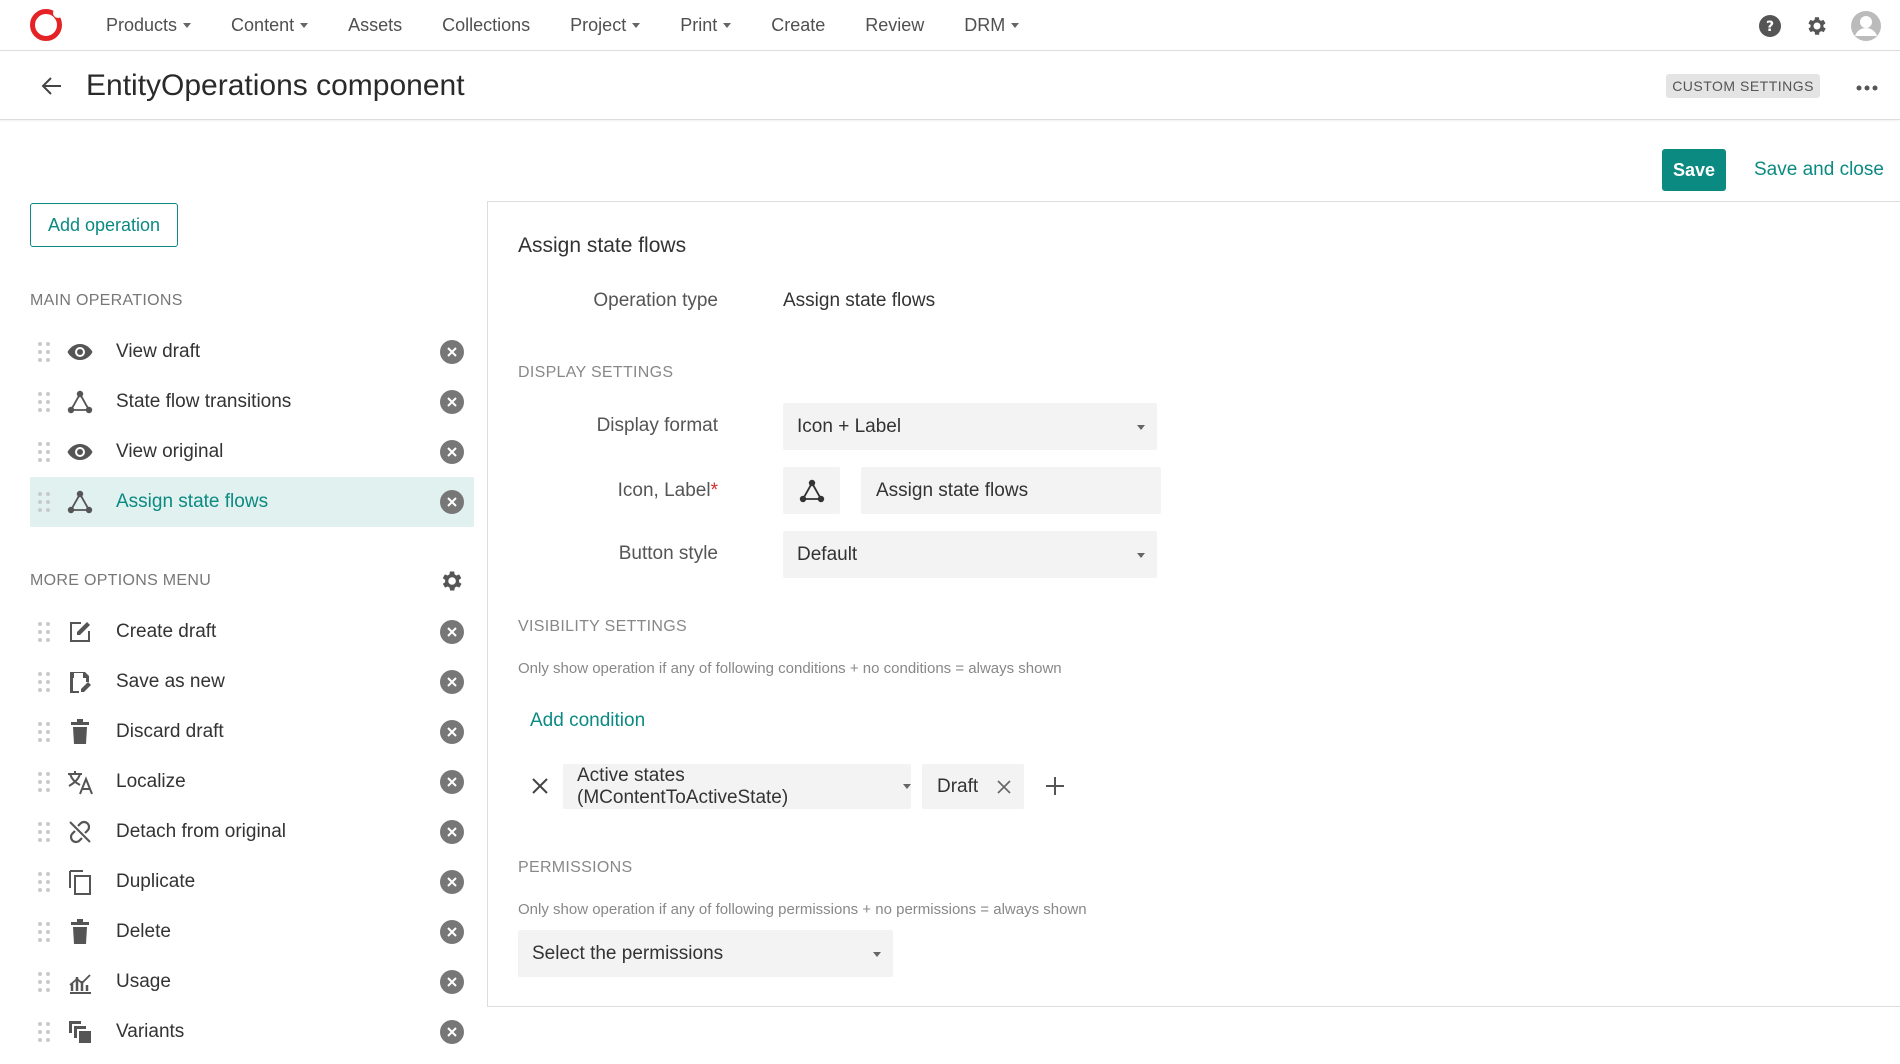 Image resolution: width=1900 pixels, height=1064 pixels. Describe the element at coordinates (252, 682) in the screenshot. I see `operation-item-save-as-new: Save as new` at that location.